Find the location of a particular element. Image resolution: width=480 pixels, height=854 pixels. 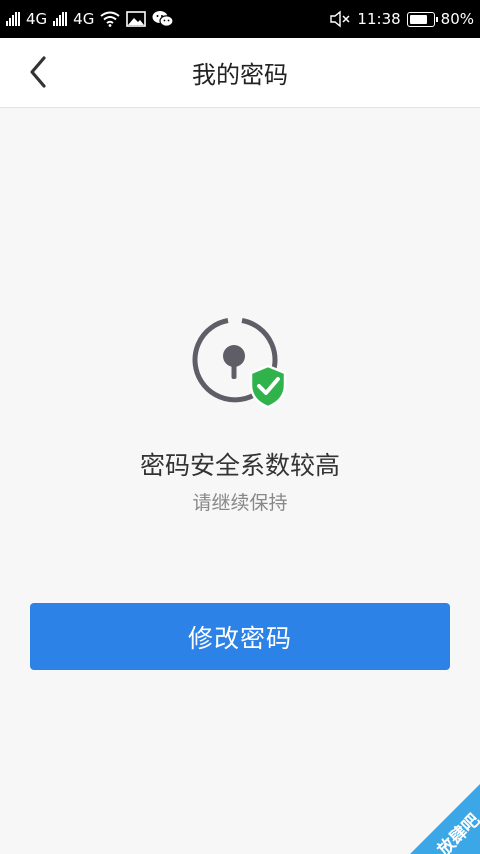

sim1-network-label: 4G is located at coordinates (37, 19).